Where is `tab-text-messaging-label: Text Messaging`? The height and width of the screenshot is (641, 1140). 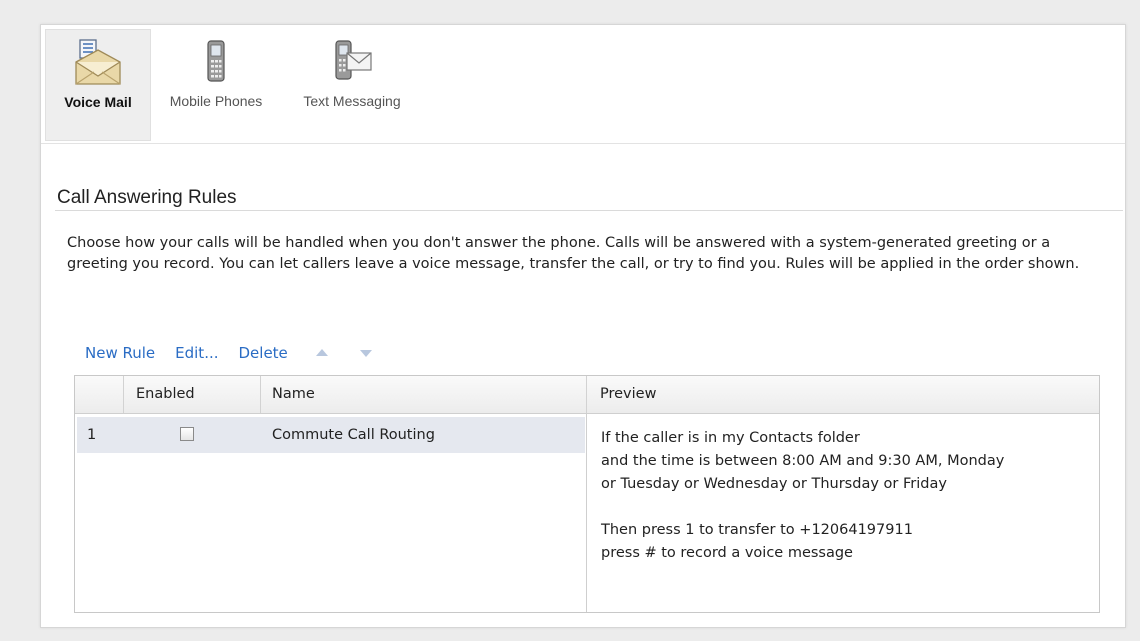
tab-text-messaging-label: Text Messaging is located at coordinates (352, 101).